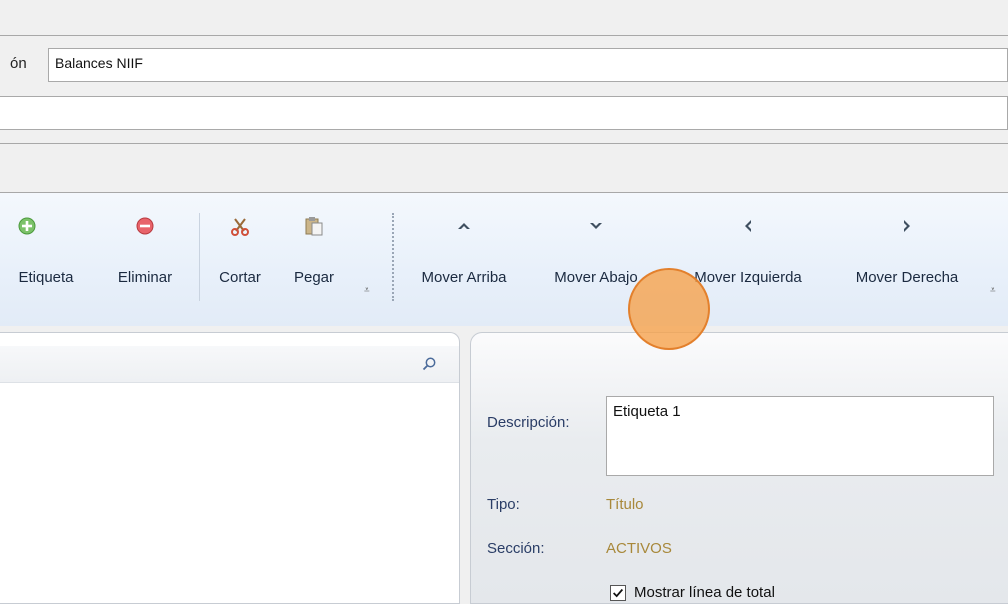 The width and height of the screenshot is (1008, 604). What do you see at coordinates (907, 277) in the screenshot?
I see `move-right-label: Mover Derecha` at bounding box center [907, 277].